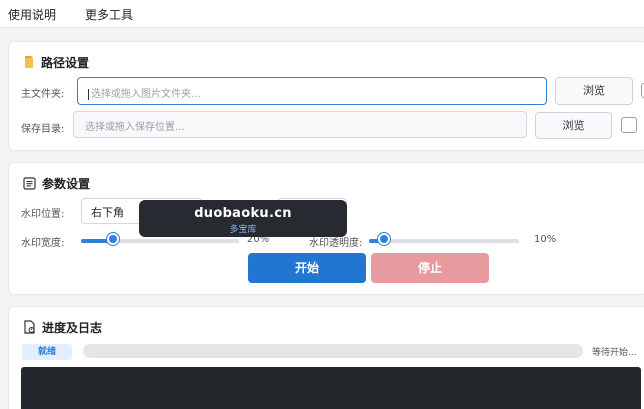 The image size is (644, 409). What do you see at coordinates (65, 63) in the screenshot?
I see `path-settings-title: 路径设置` at bounding box center [65, 63].